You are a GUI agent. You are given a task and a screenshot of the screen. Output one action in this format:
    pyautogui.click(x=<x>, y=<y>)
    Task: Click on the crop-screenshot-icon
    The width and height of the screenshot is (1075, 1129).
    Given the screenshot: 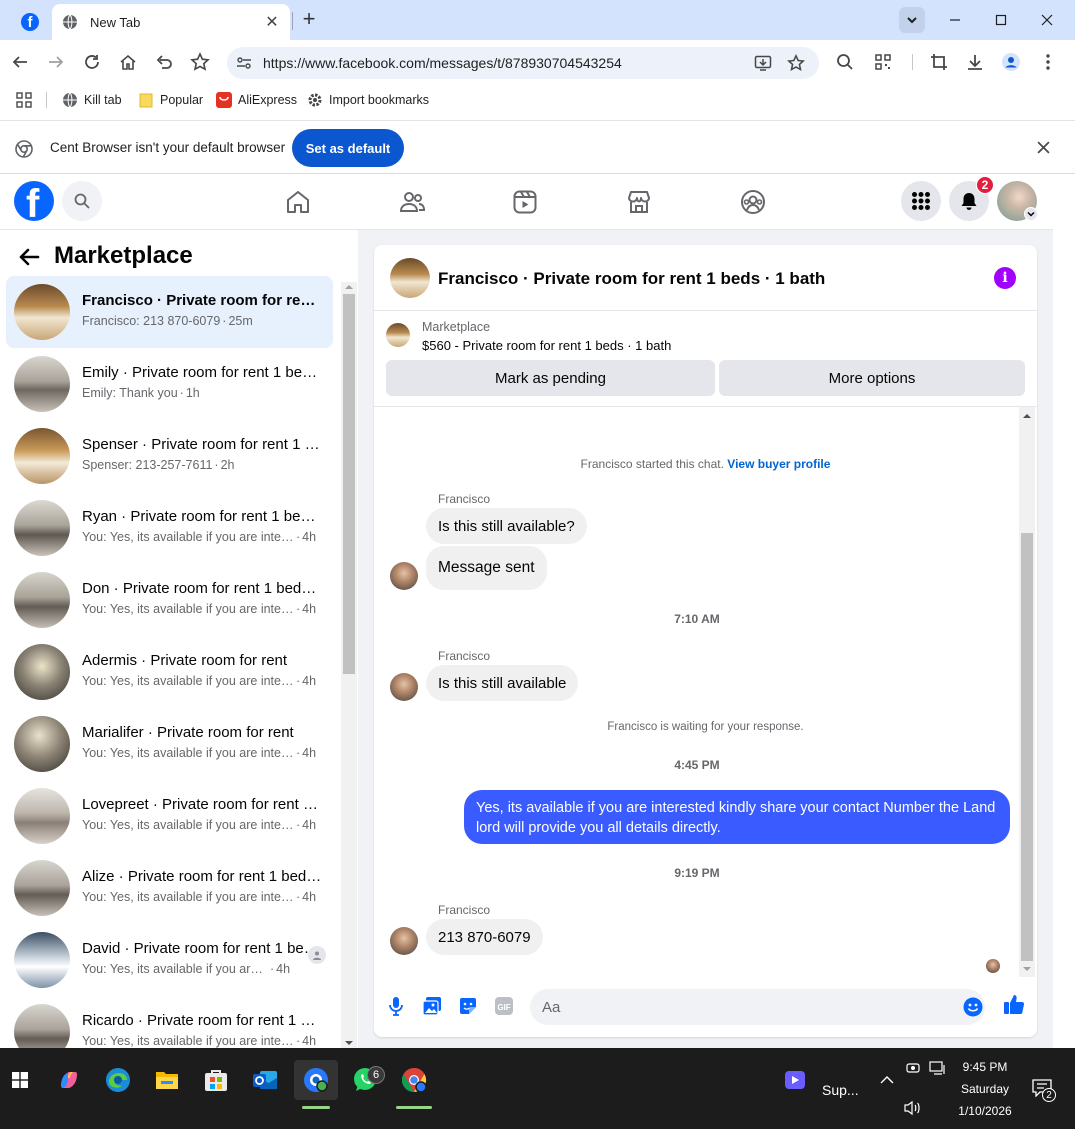 What is the action you would take?
    pyautogui.click(x=939, y=62)
    